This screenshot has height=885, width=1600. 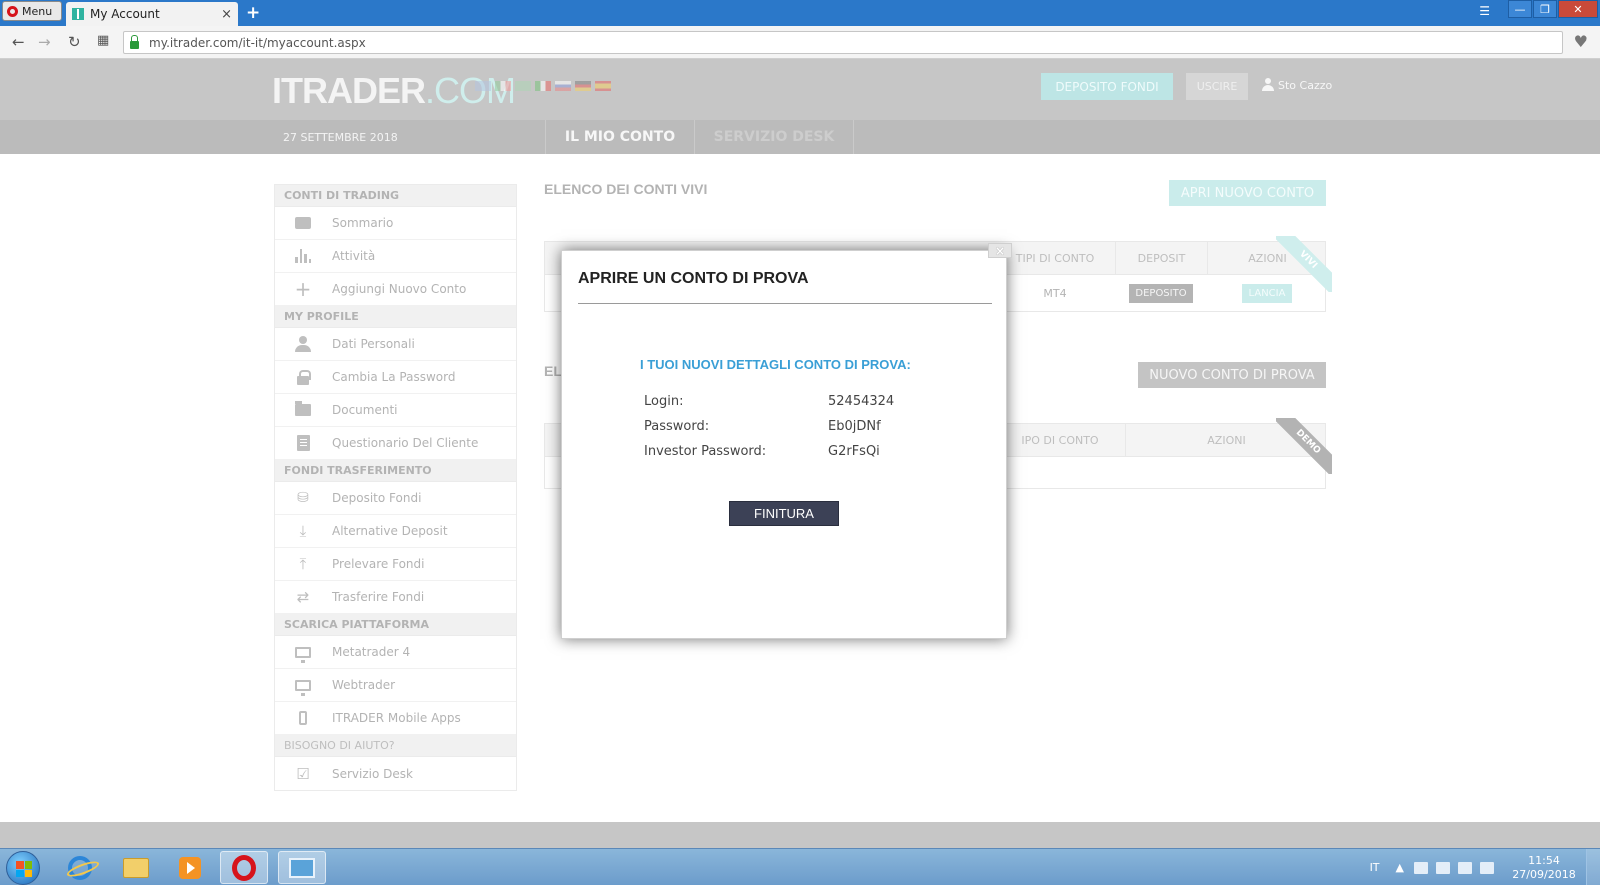 I want to click on credential-label: Password:, so click(x=677, y=426).